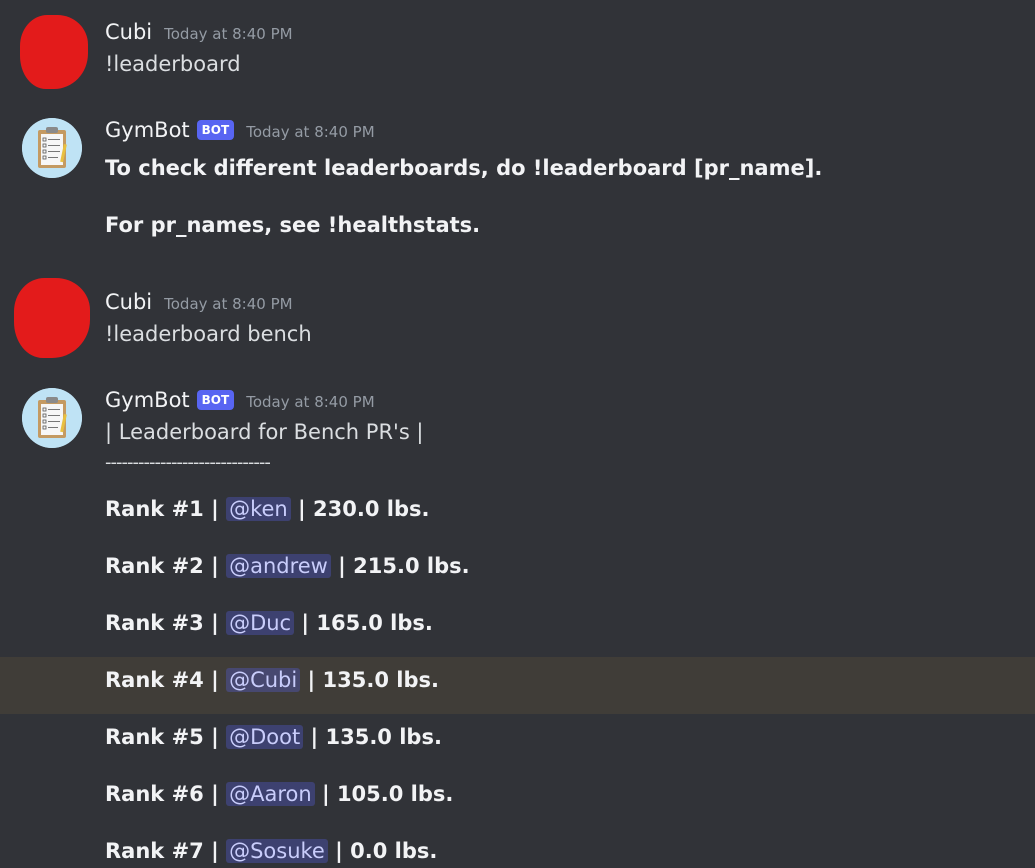  What do you see at coordinates (387, 794) in the screenshot?
I see `rank-value: | 105.0 lbs.` at bounding box center [387, 794].